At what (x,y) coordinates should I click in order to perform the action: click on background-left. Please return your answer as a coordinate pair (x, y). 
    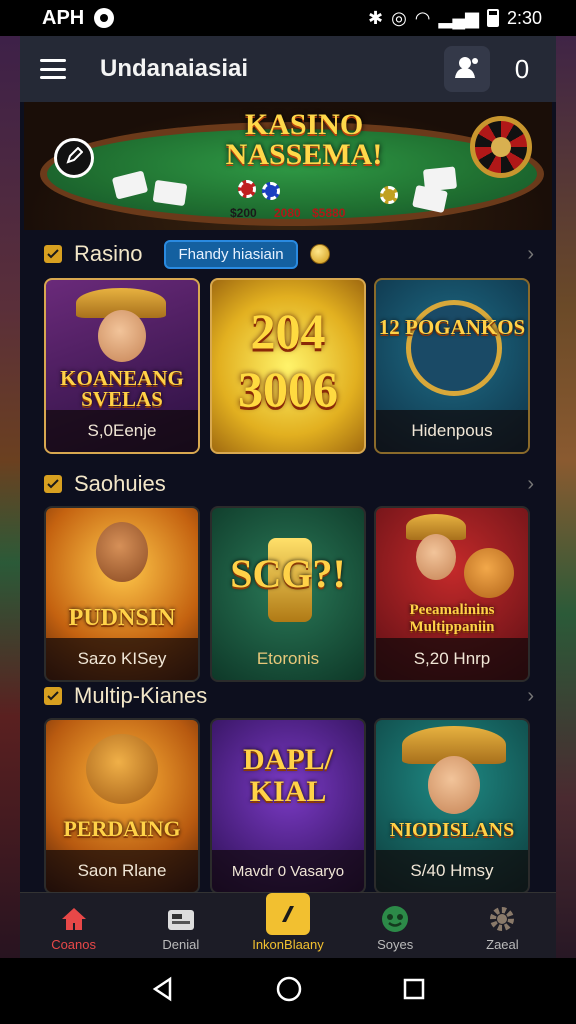
    Looking at the image, I should click on (11, 512).